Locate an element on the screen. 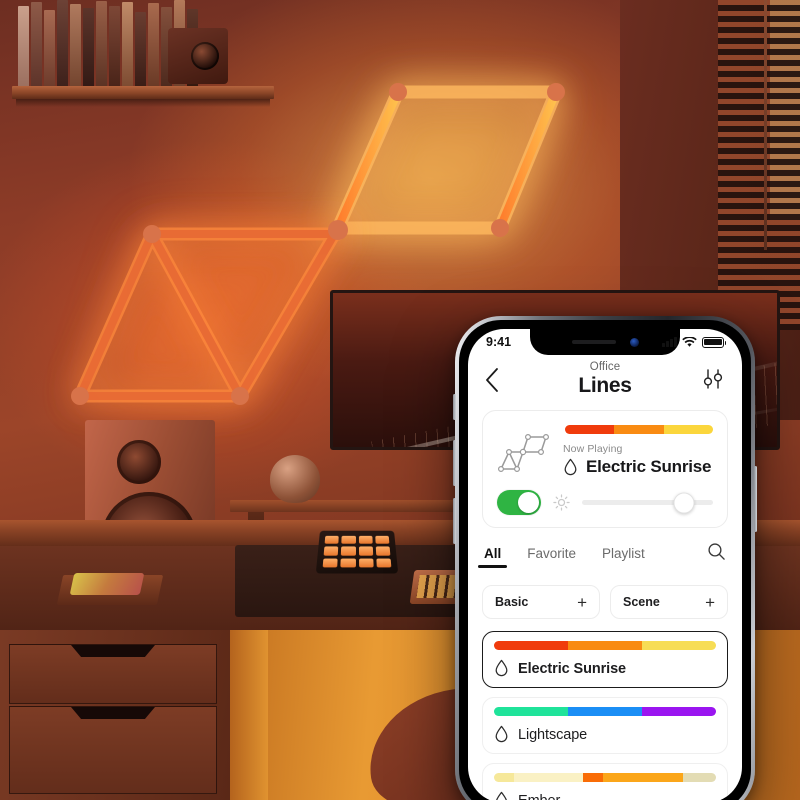  smart-speaker is located at coordinates (295, 479).